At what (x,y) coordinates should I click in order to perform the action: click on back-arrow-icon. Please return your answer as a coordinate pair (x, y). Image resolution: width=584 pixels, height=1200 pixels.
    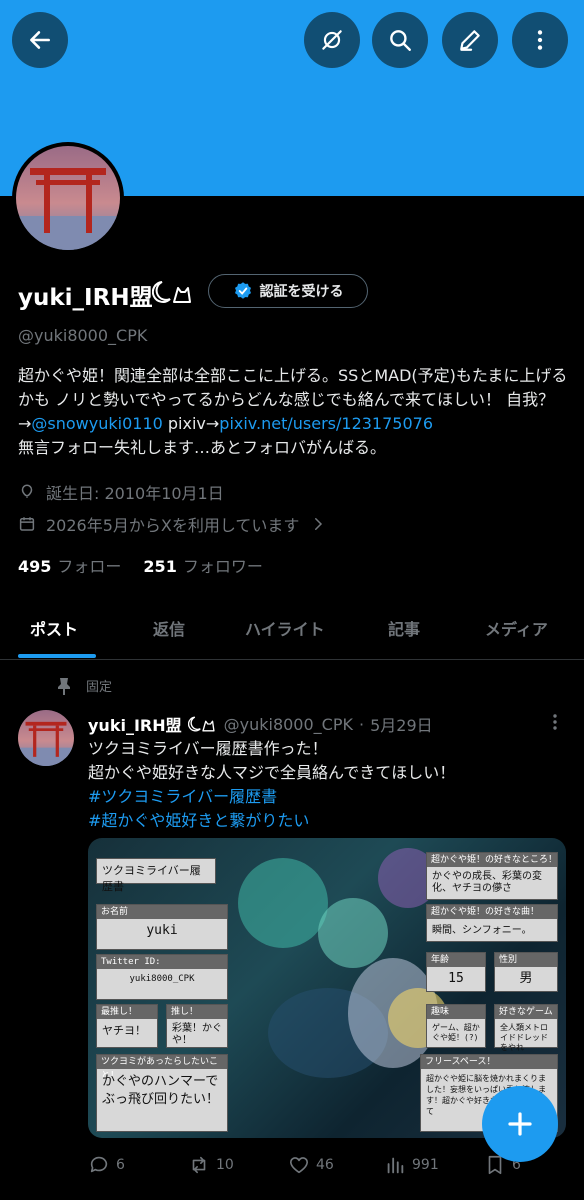
    Looking at the image, I should click on (40, 40).